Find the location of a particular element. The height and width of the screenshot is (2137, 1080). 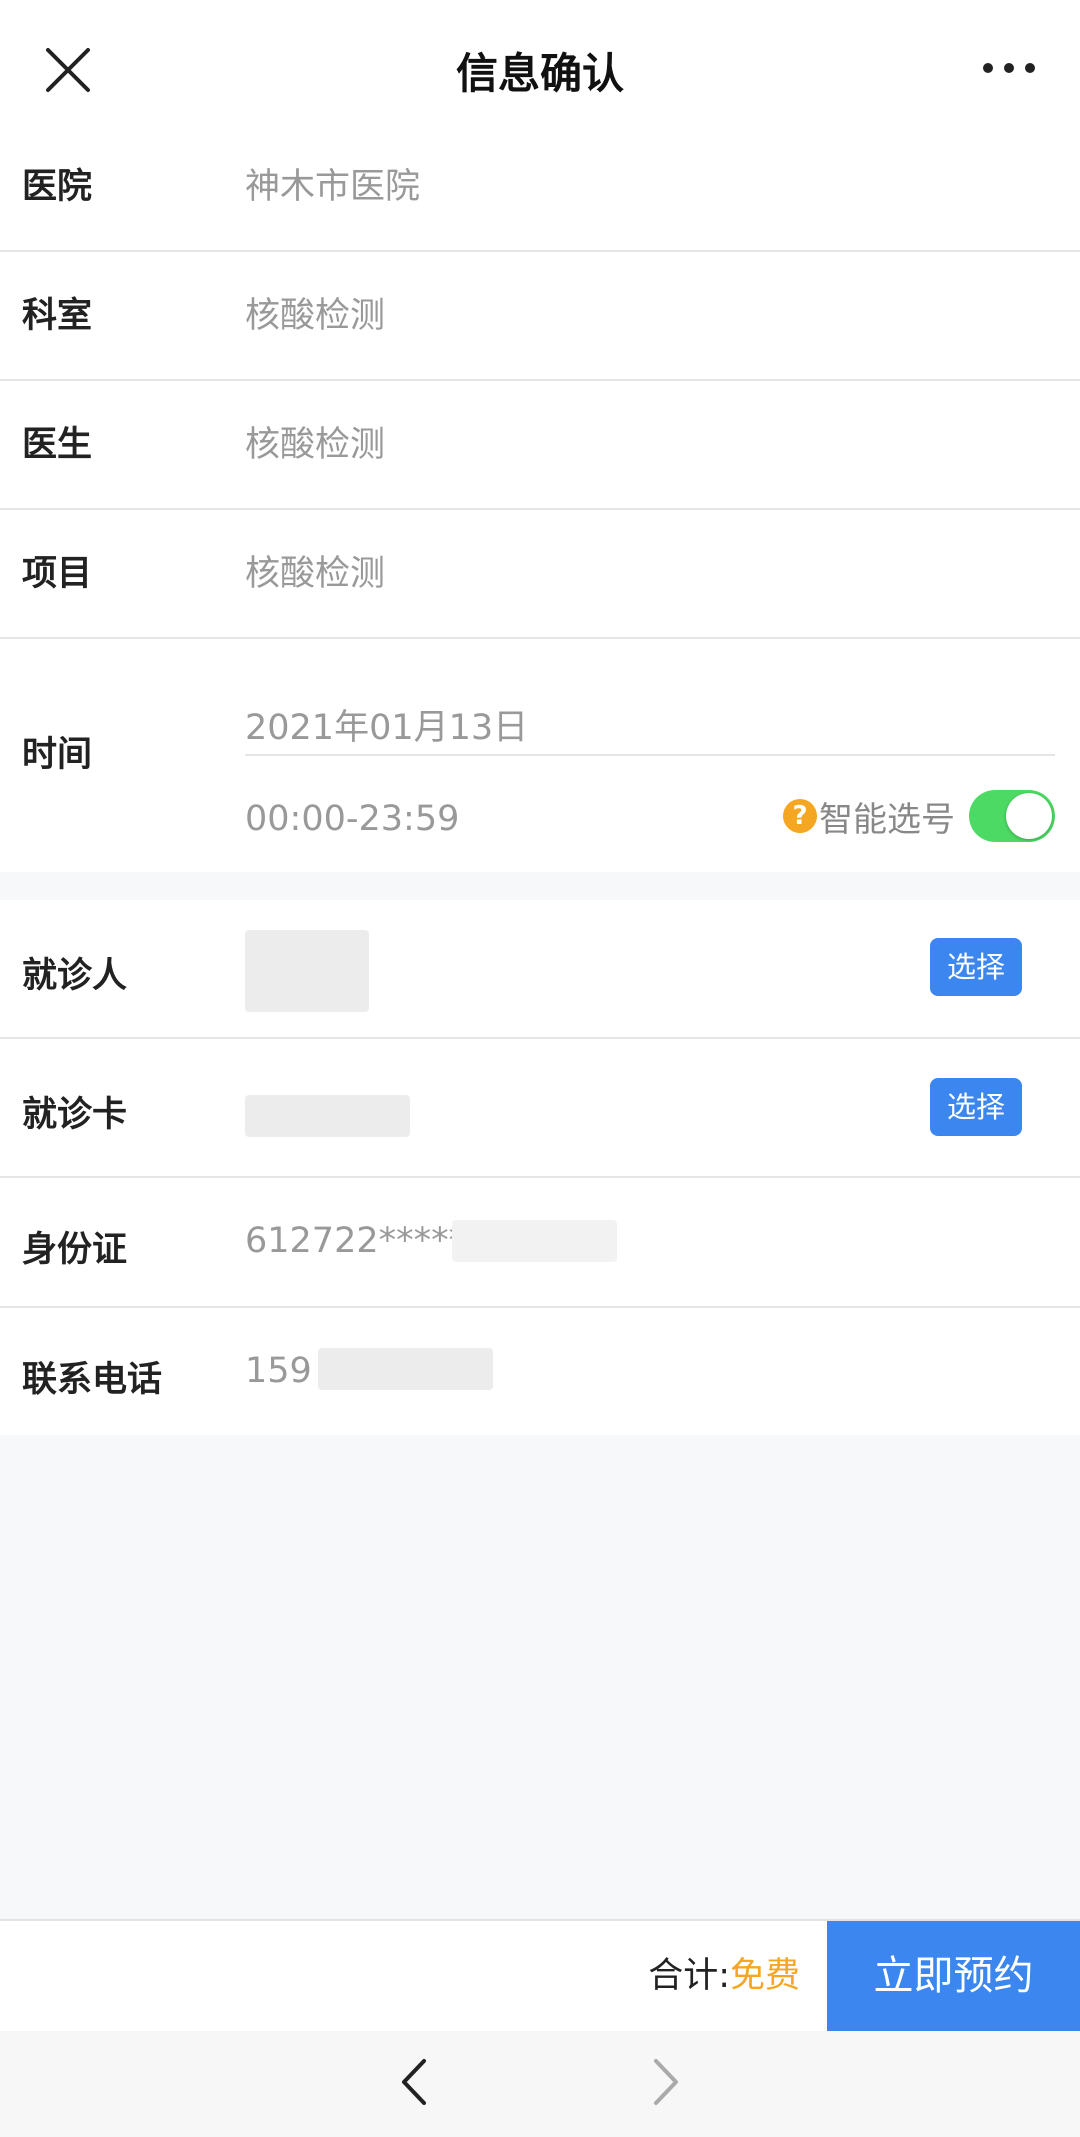

header: 信息确认 is located at coordinates (540, 66).